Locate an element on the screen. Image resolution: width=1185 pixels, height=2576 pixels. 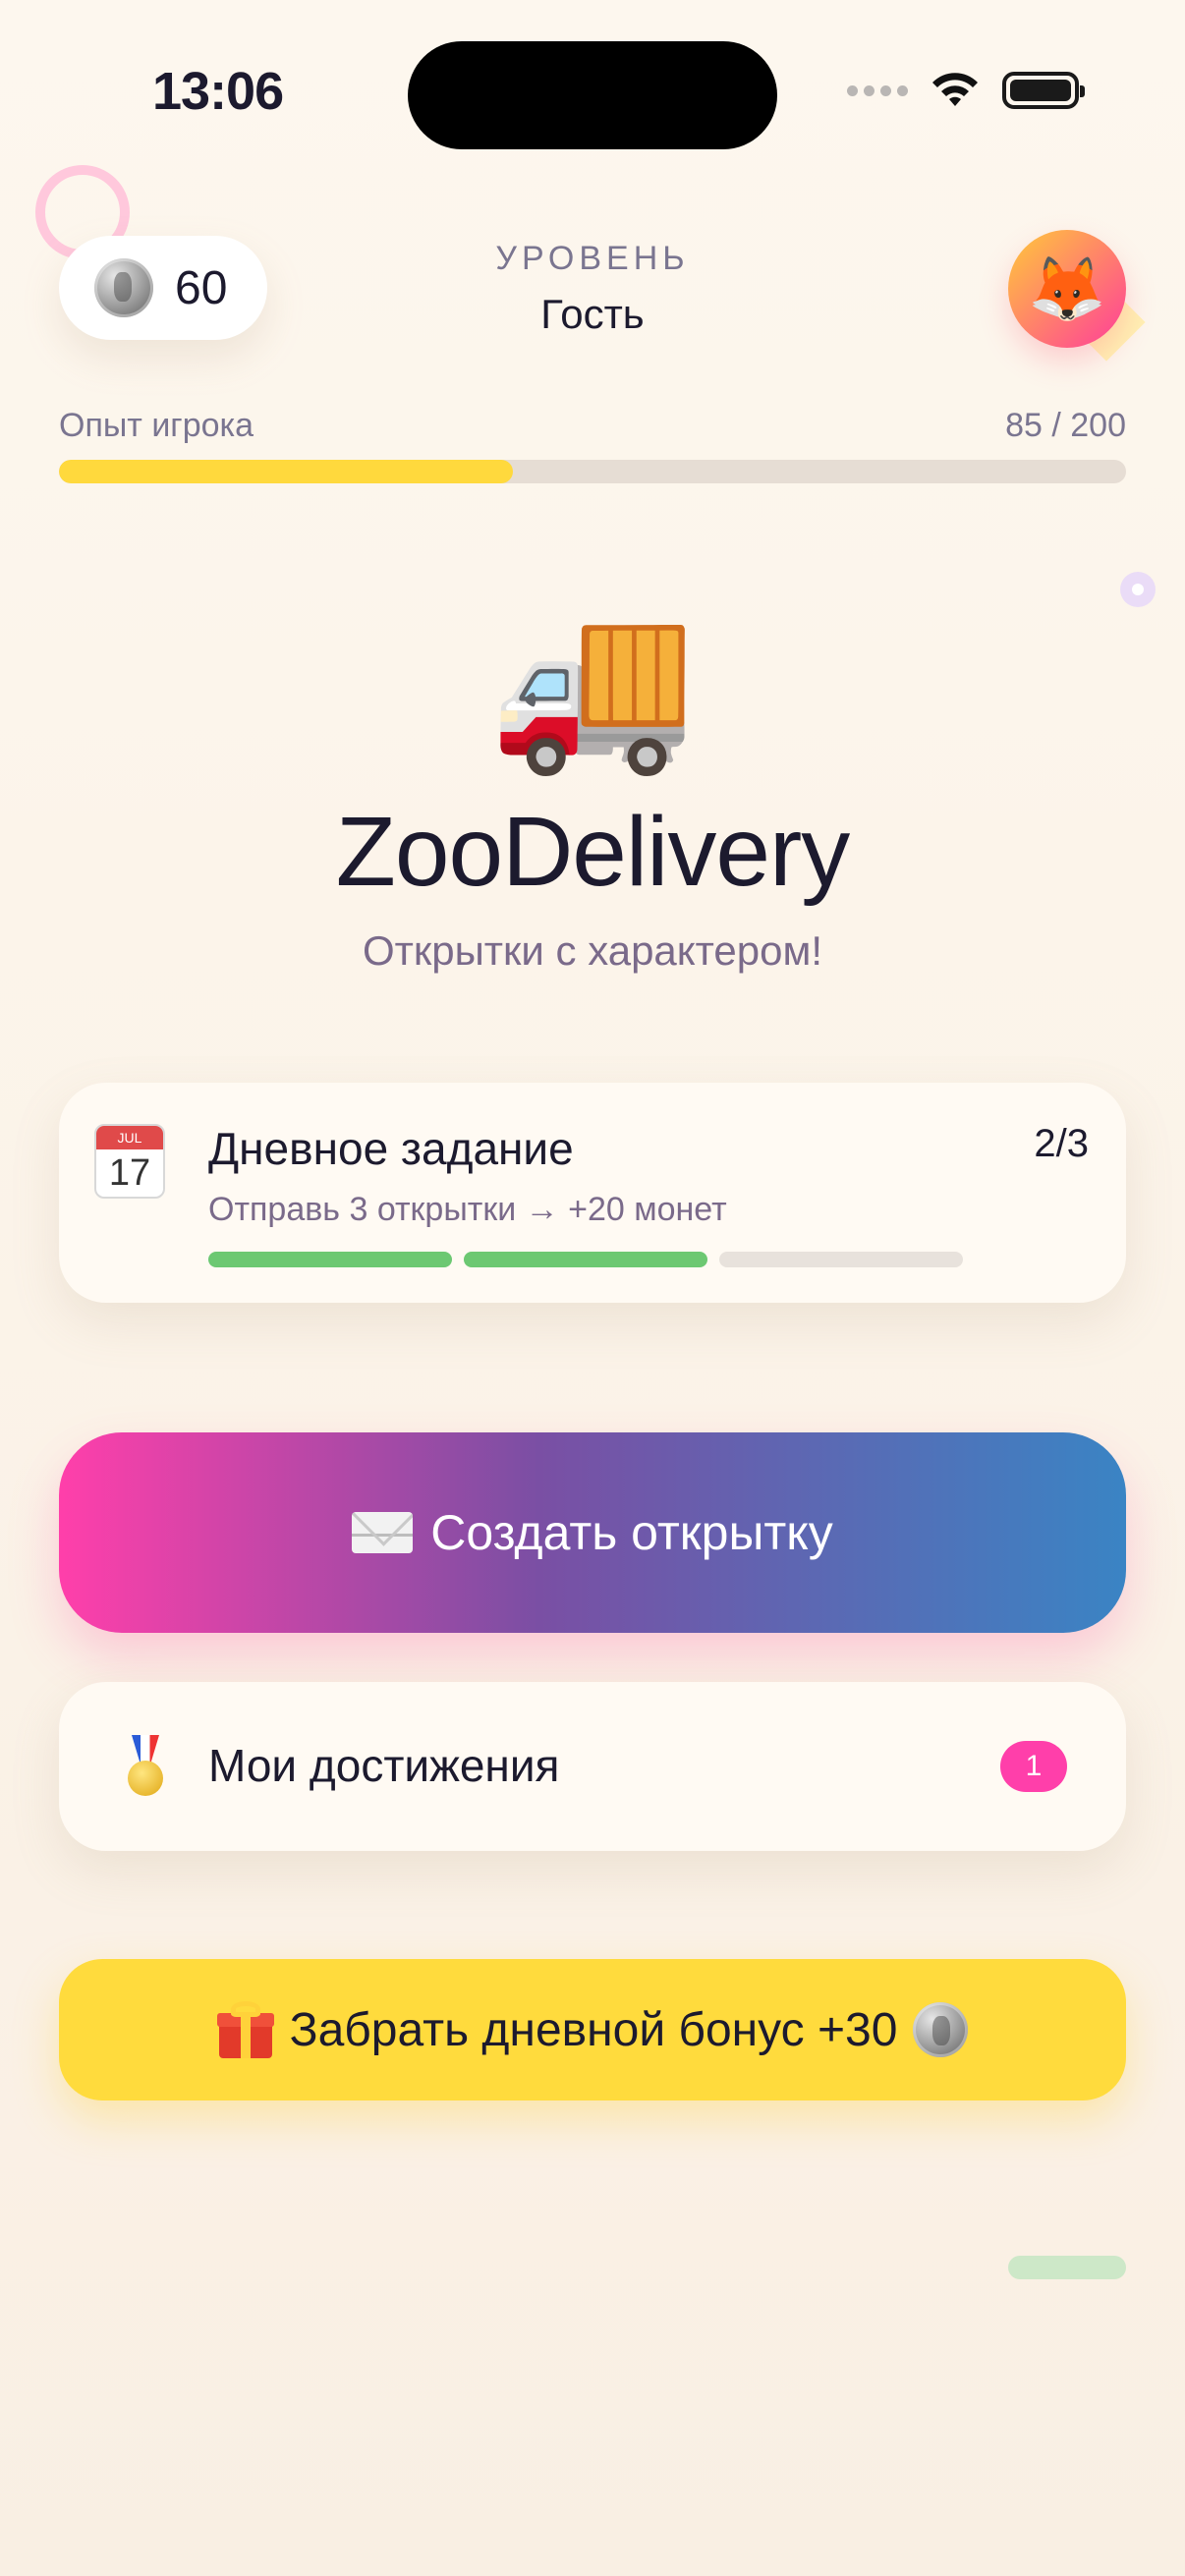
cellular-signal-icon is located at coordinates (878, 90).